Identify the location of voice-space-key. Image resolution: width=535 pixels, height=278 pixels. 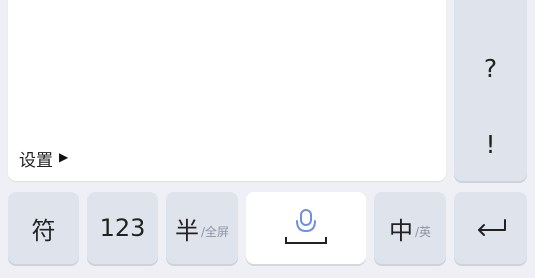
(306, 228).